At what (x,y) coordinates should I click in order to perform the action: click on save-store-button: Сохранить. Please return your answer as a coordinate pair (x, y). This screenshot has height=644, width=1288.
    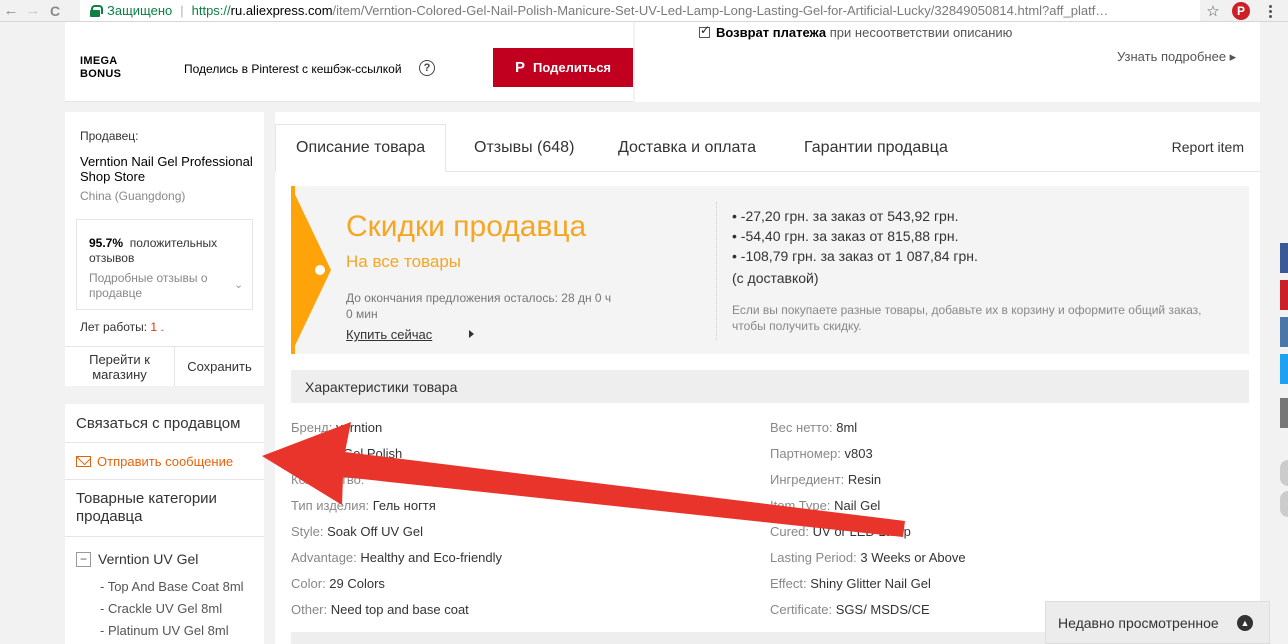
    Looking at the image, I should click on (219, 366).